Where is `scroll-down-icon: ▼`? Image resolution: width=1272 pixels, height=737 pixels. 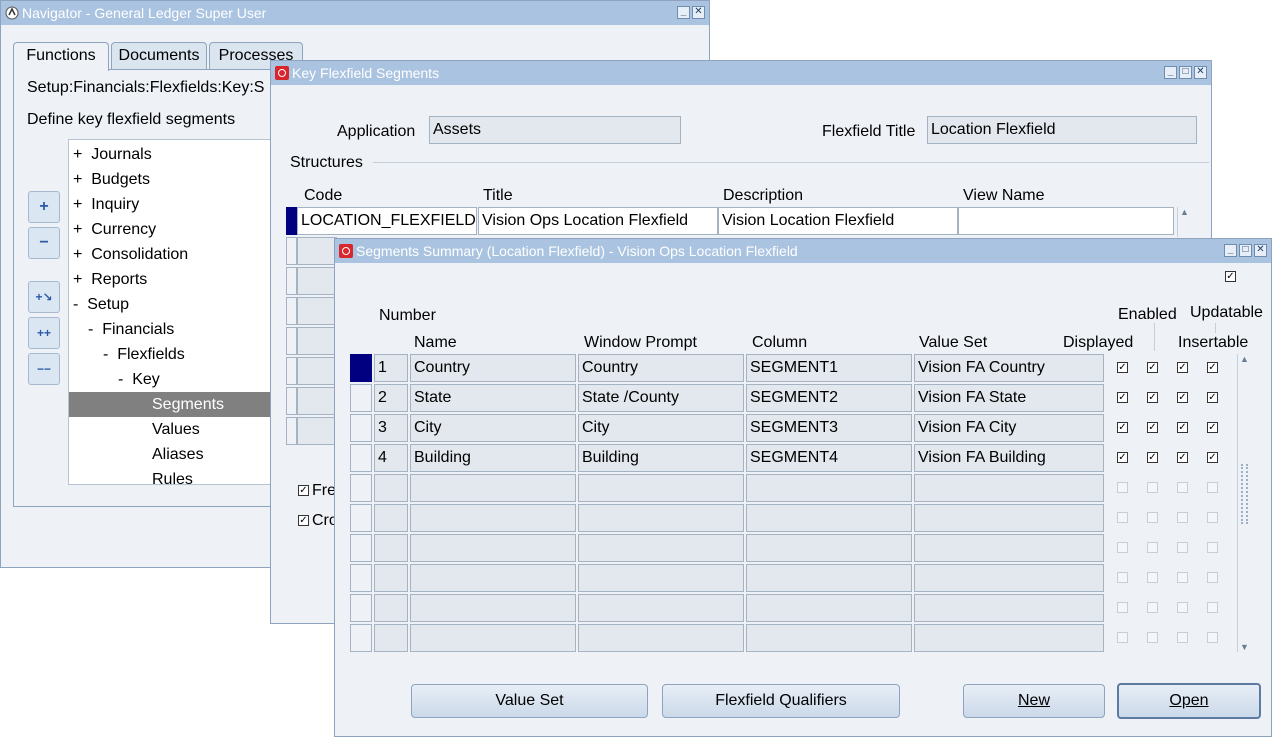 scroll-down-icon: ▼ is located at coordinates (1244, 647).